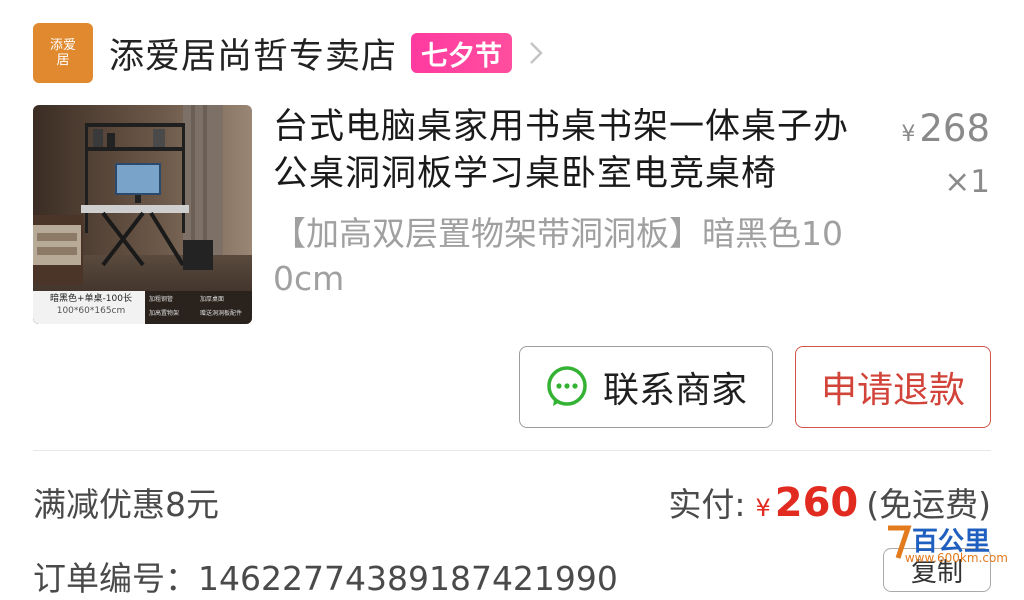 The height and width of the screenshot is (600, 1024). Describe the element at coordinates (62, 45) in the screenshot. I see `store-logo-text-top: 添爱` at that location.